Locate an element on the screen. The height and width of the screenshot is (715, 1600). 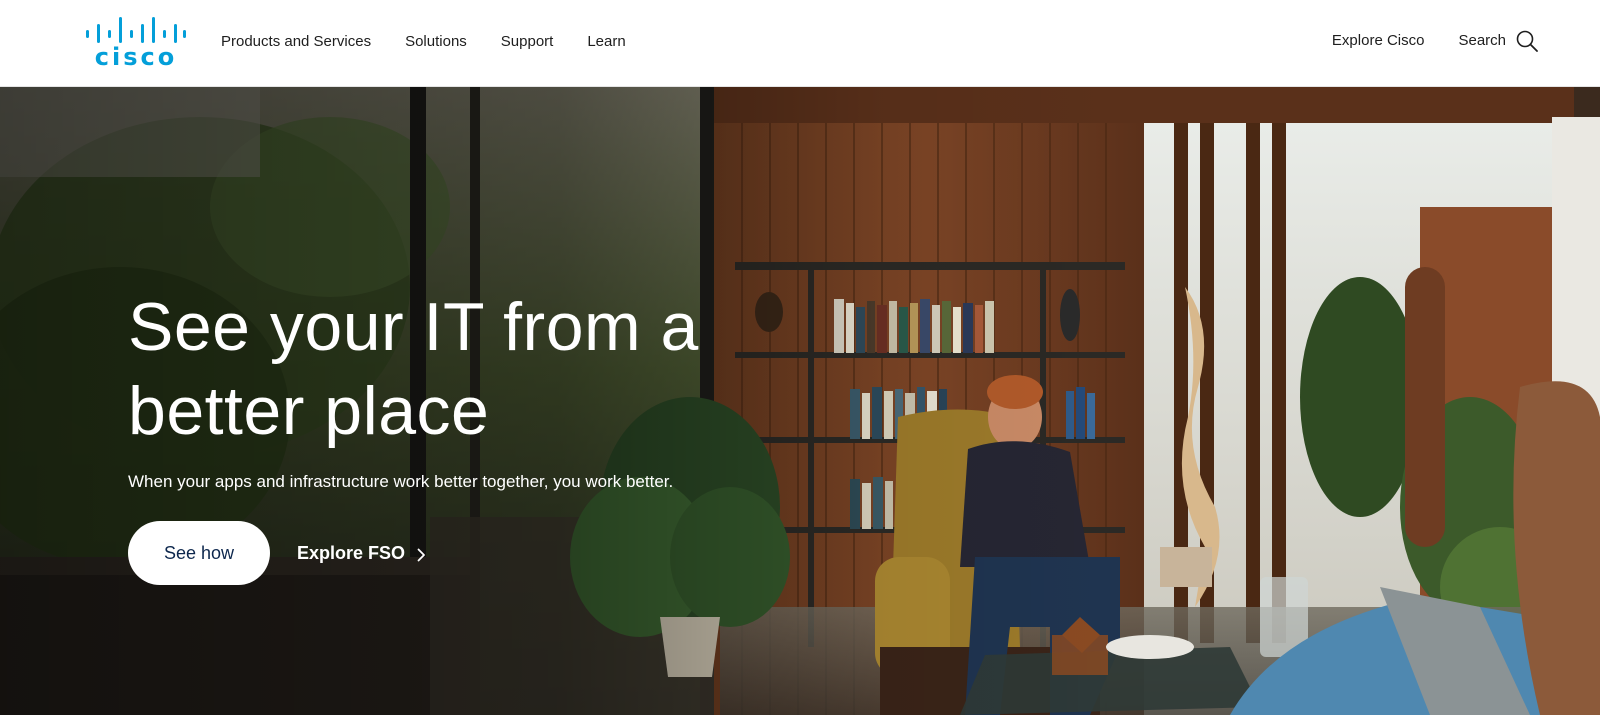
utility-nav: Explore Cisco Search is located at coordinates (1435, 40).